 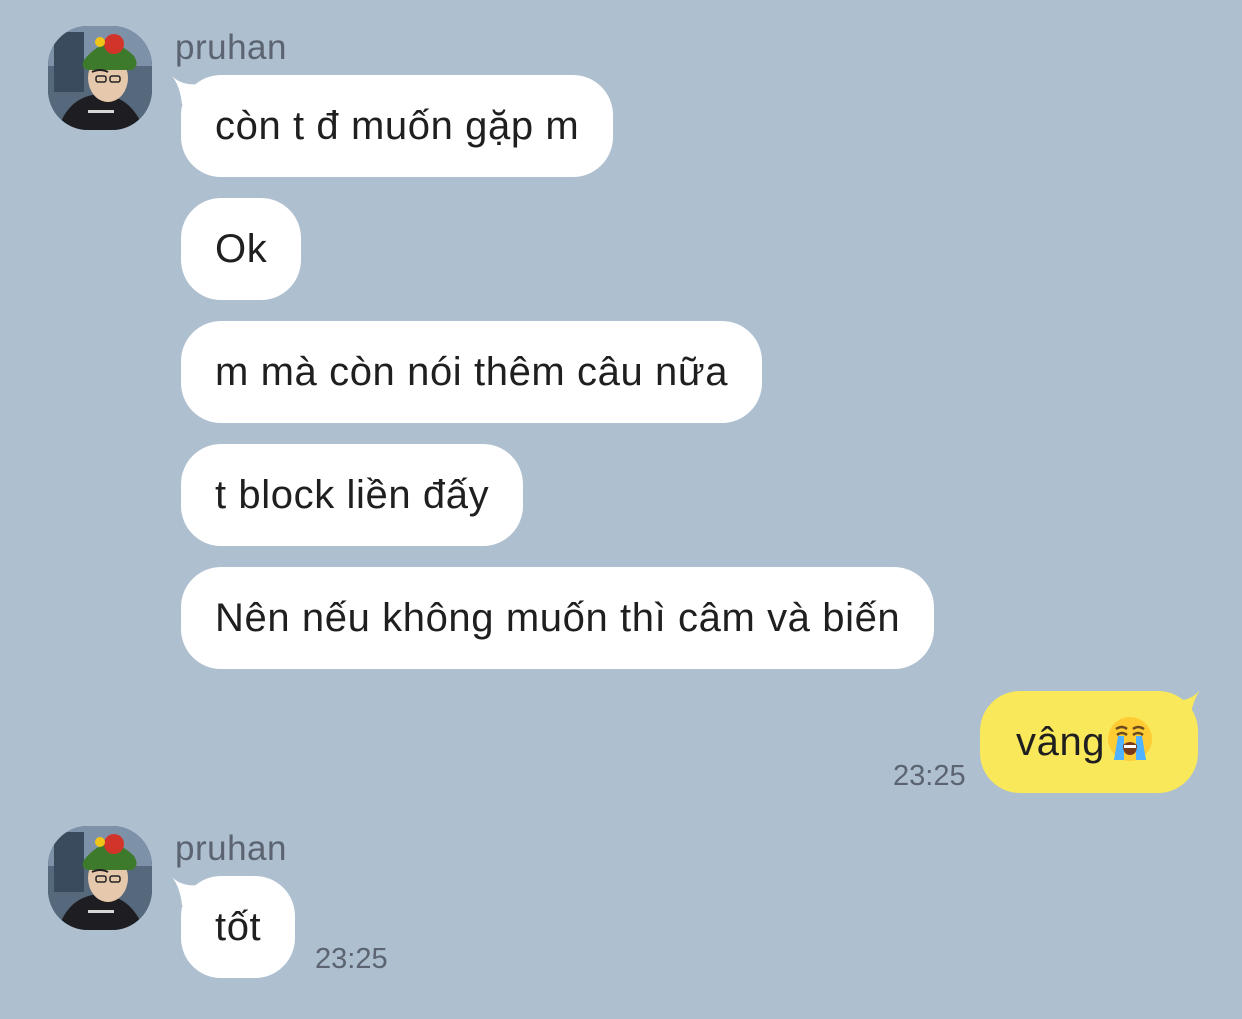 I want to click on loudly-crying-face-icon, so click(x=1130, y=739).